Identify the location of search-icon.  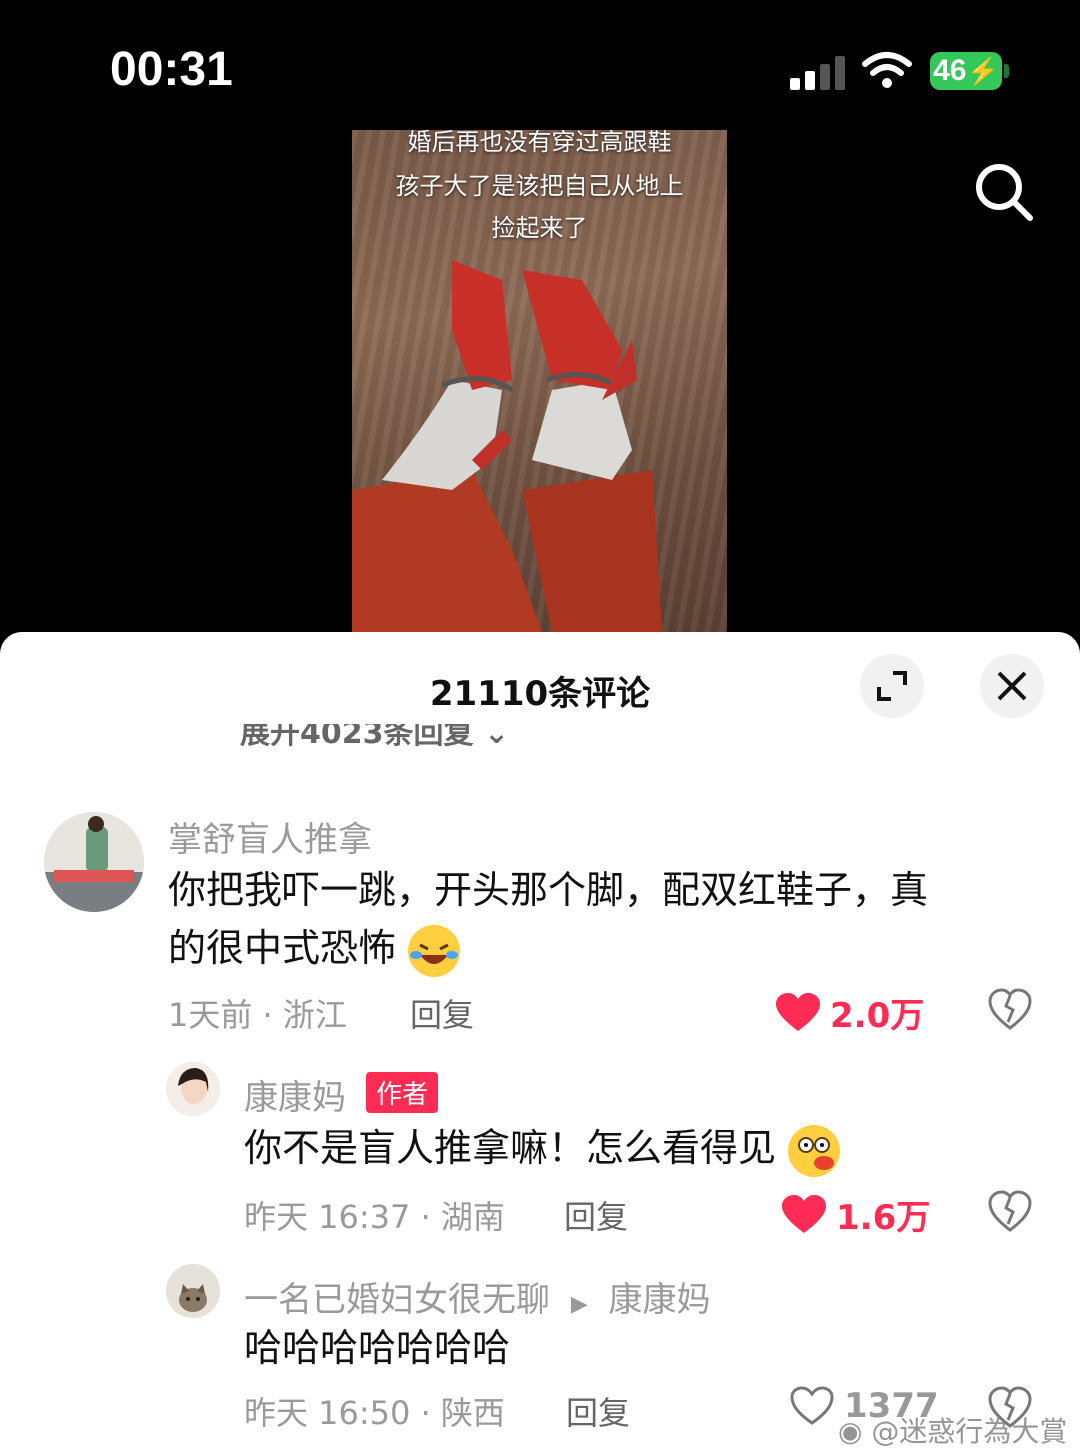
(1004, 192).